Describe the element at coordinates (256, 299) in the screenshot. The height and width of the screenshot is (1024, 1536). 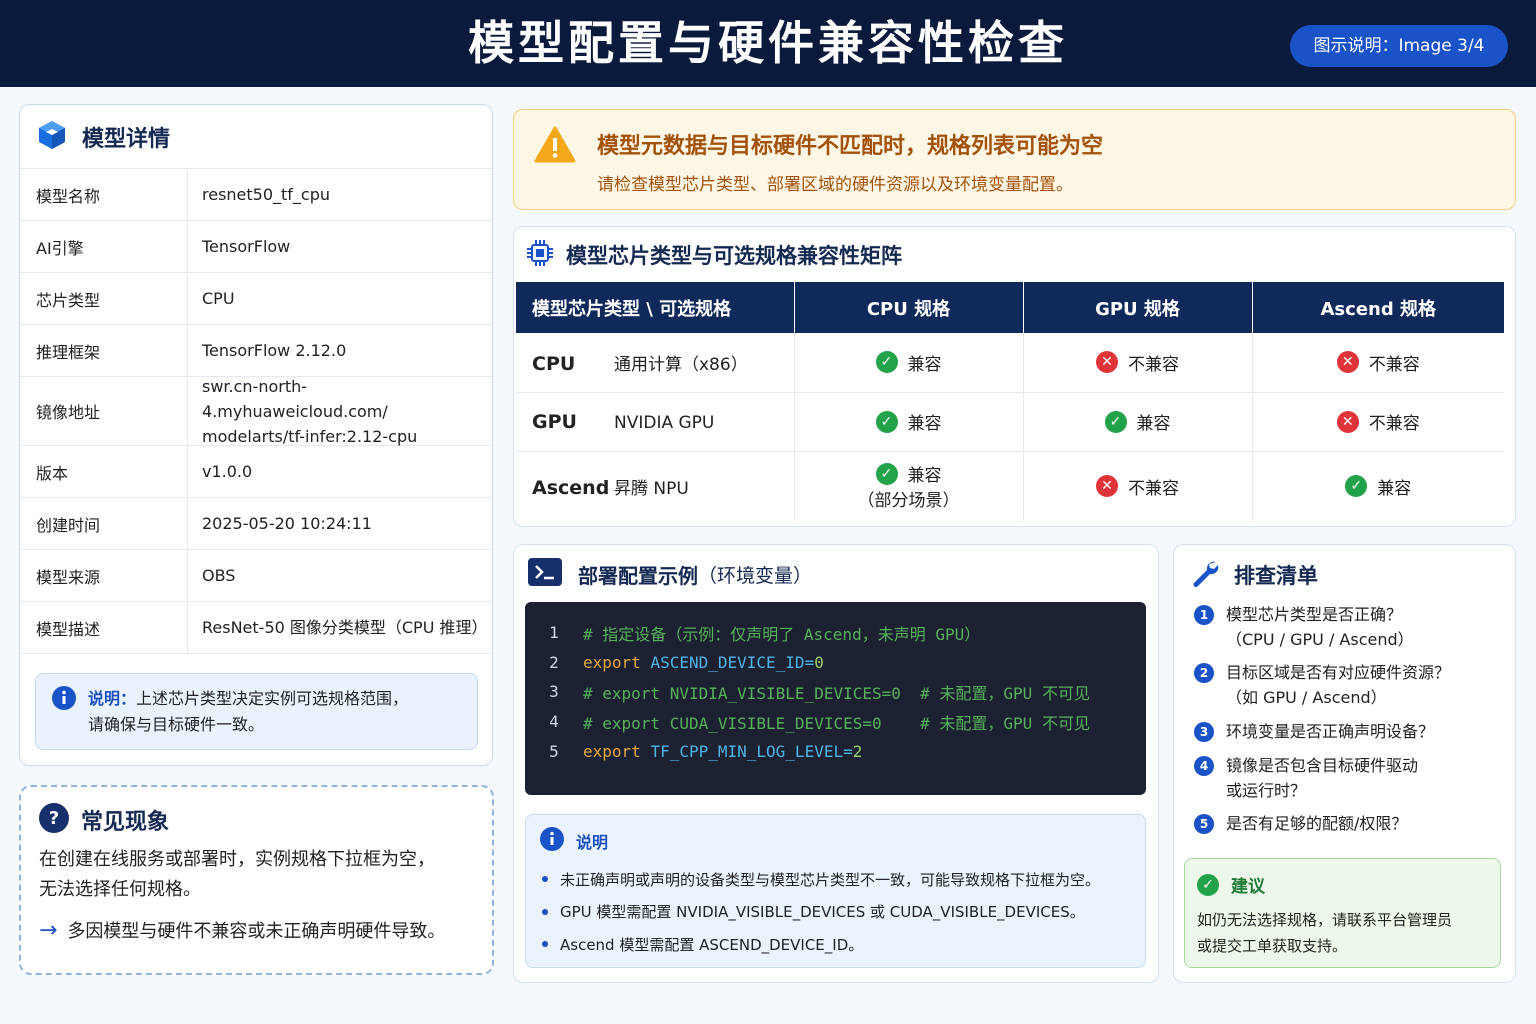
I see `kv-row-chip-type: 芯片类型 CPU` at that location.